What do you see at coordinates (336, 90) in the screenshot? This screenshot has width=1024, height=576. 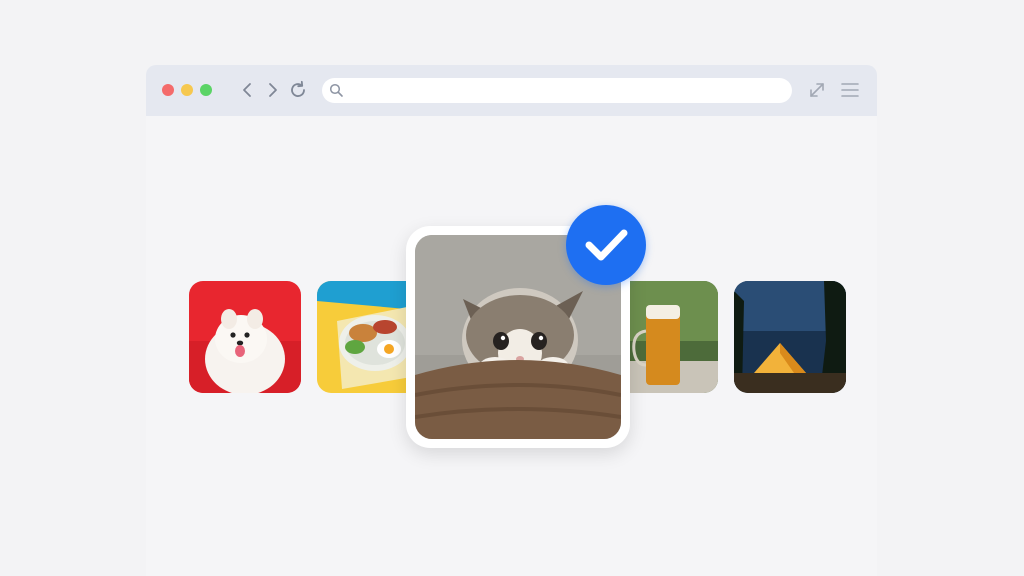 I see `search-icon` at bounding box center [336, 90].